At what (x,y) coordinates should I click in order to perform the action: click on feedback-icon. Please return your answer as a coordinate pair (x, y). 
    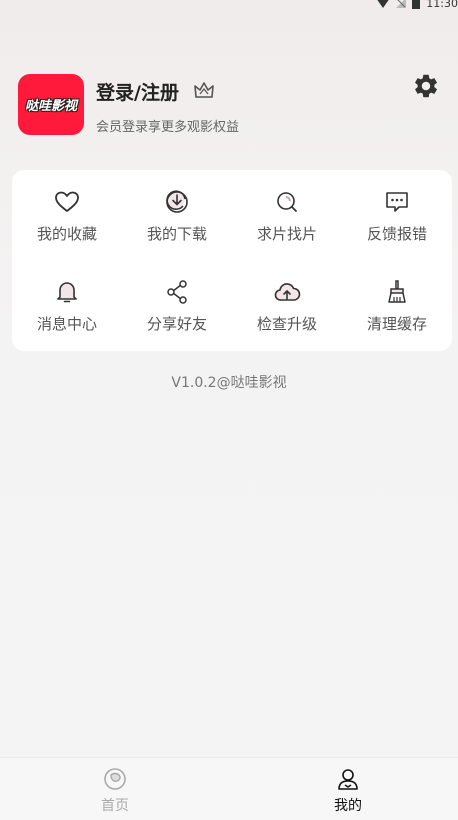
    Looking at the image, I should click on (397, 202).